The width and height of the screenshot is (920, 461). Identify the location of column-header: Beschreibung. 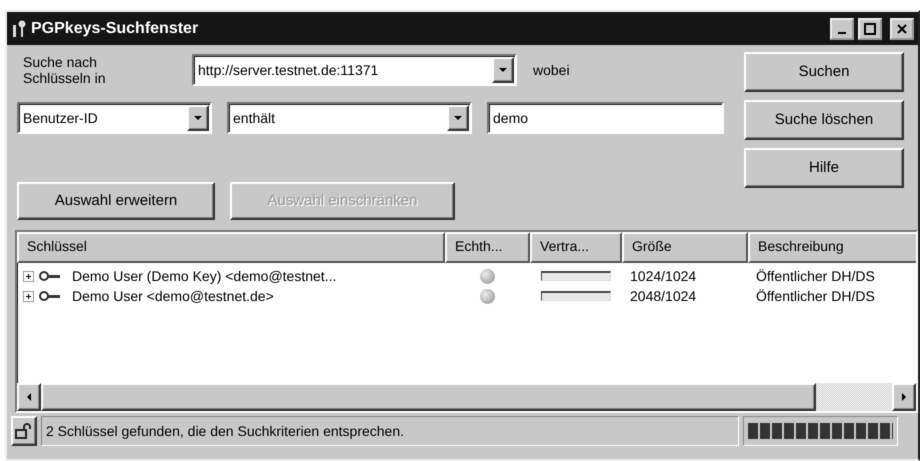
(832, 247).